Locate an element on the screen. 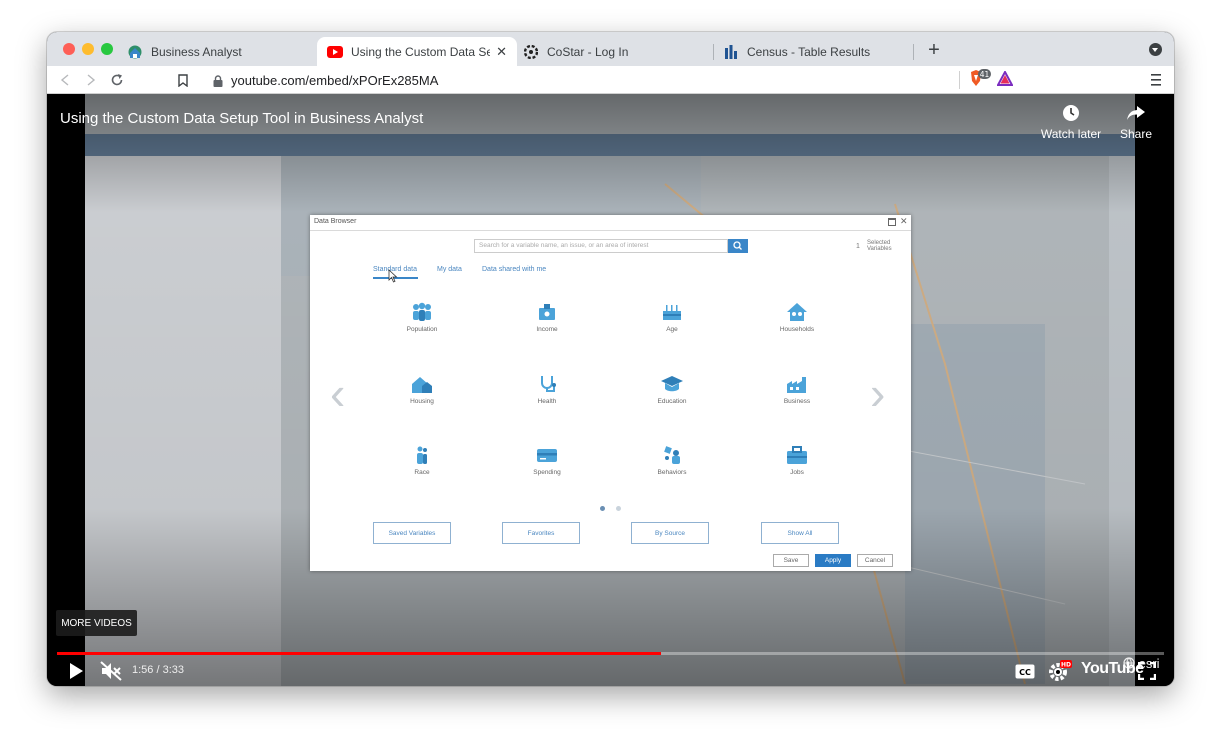 Image resolution: width=1221 pixels, height=748 pixels. census-bars-icon is located at coordinates (731, 52).